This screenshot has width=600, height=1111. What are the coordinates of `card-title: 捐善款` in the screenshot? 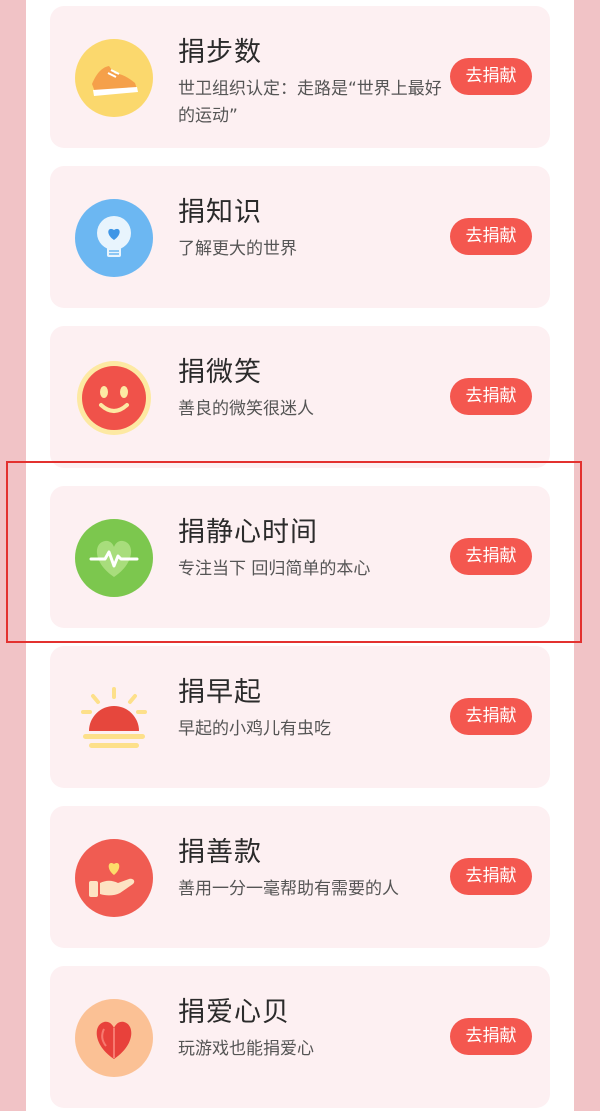 It's located at (220, 852).